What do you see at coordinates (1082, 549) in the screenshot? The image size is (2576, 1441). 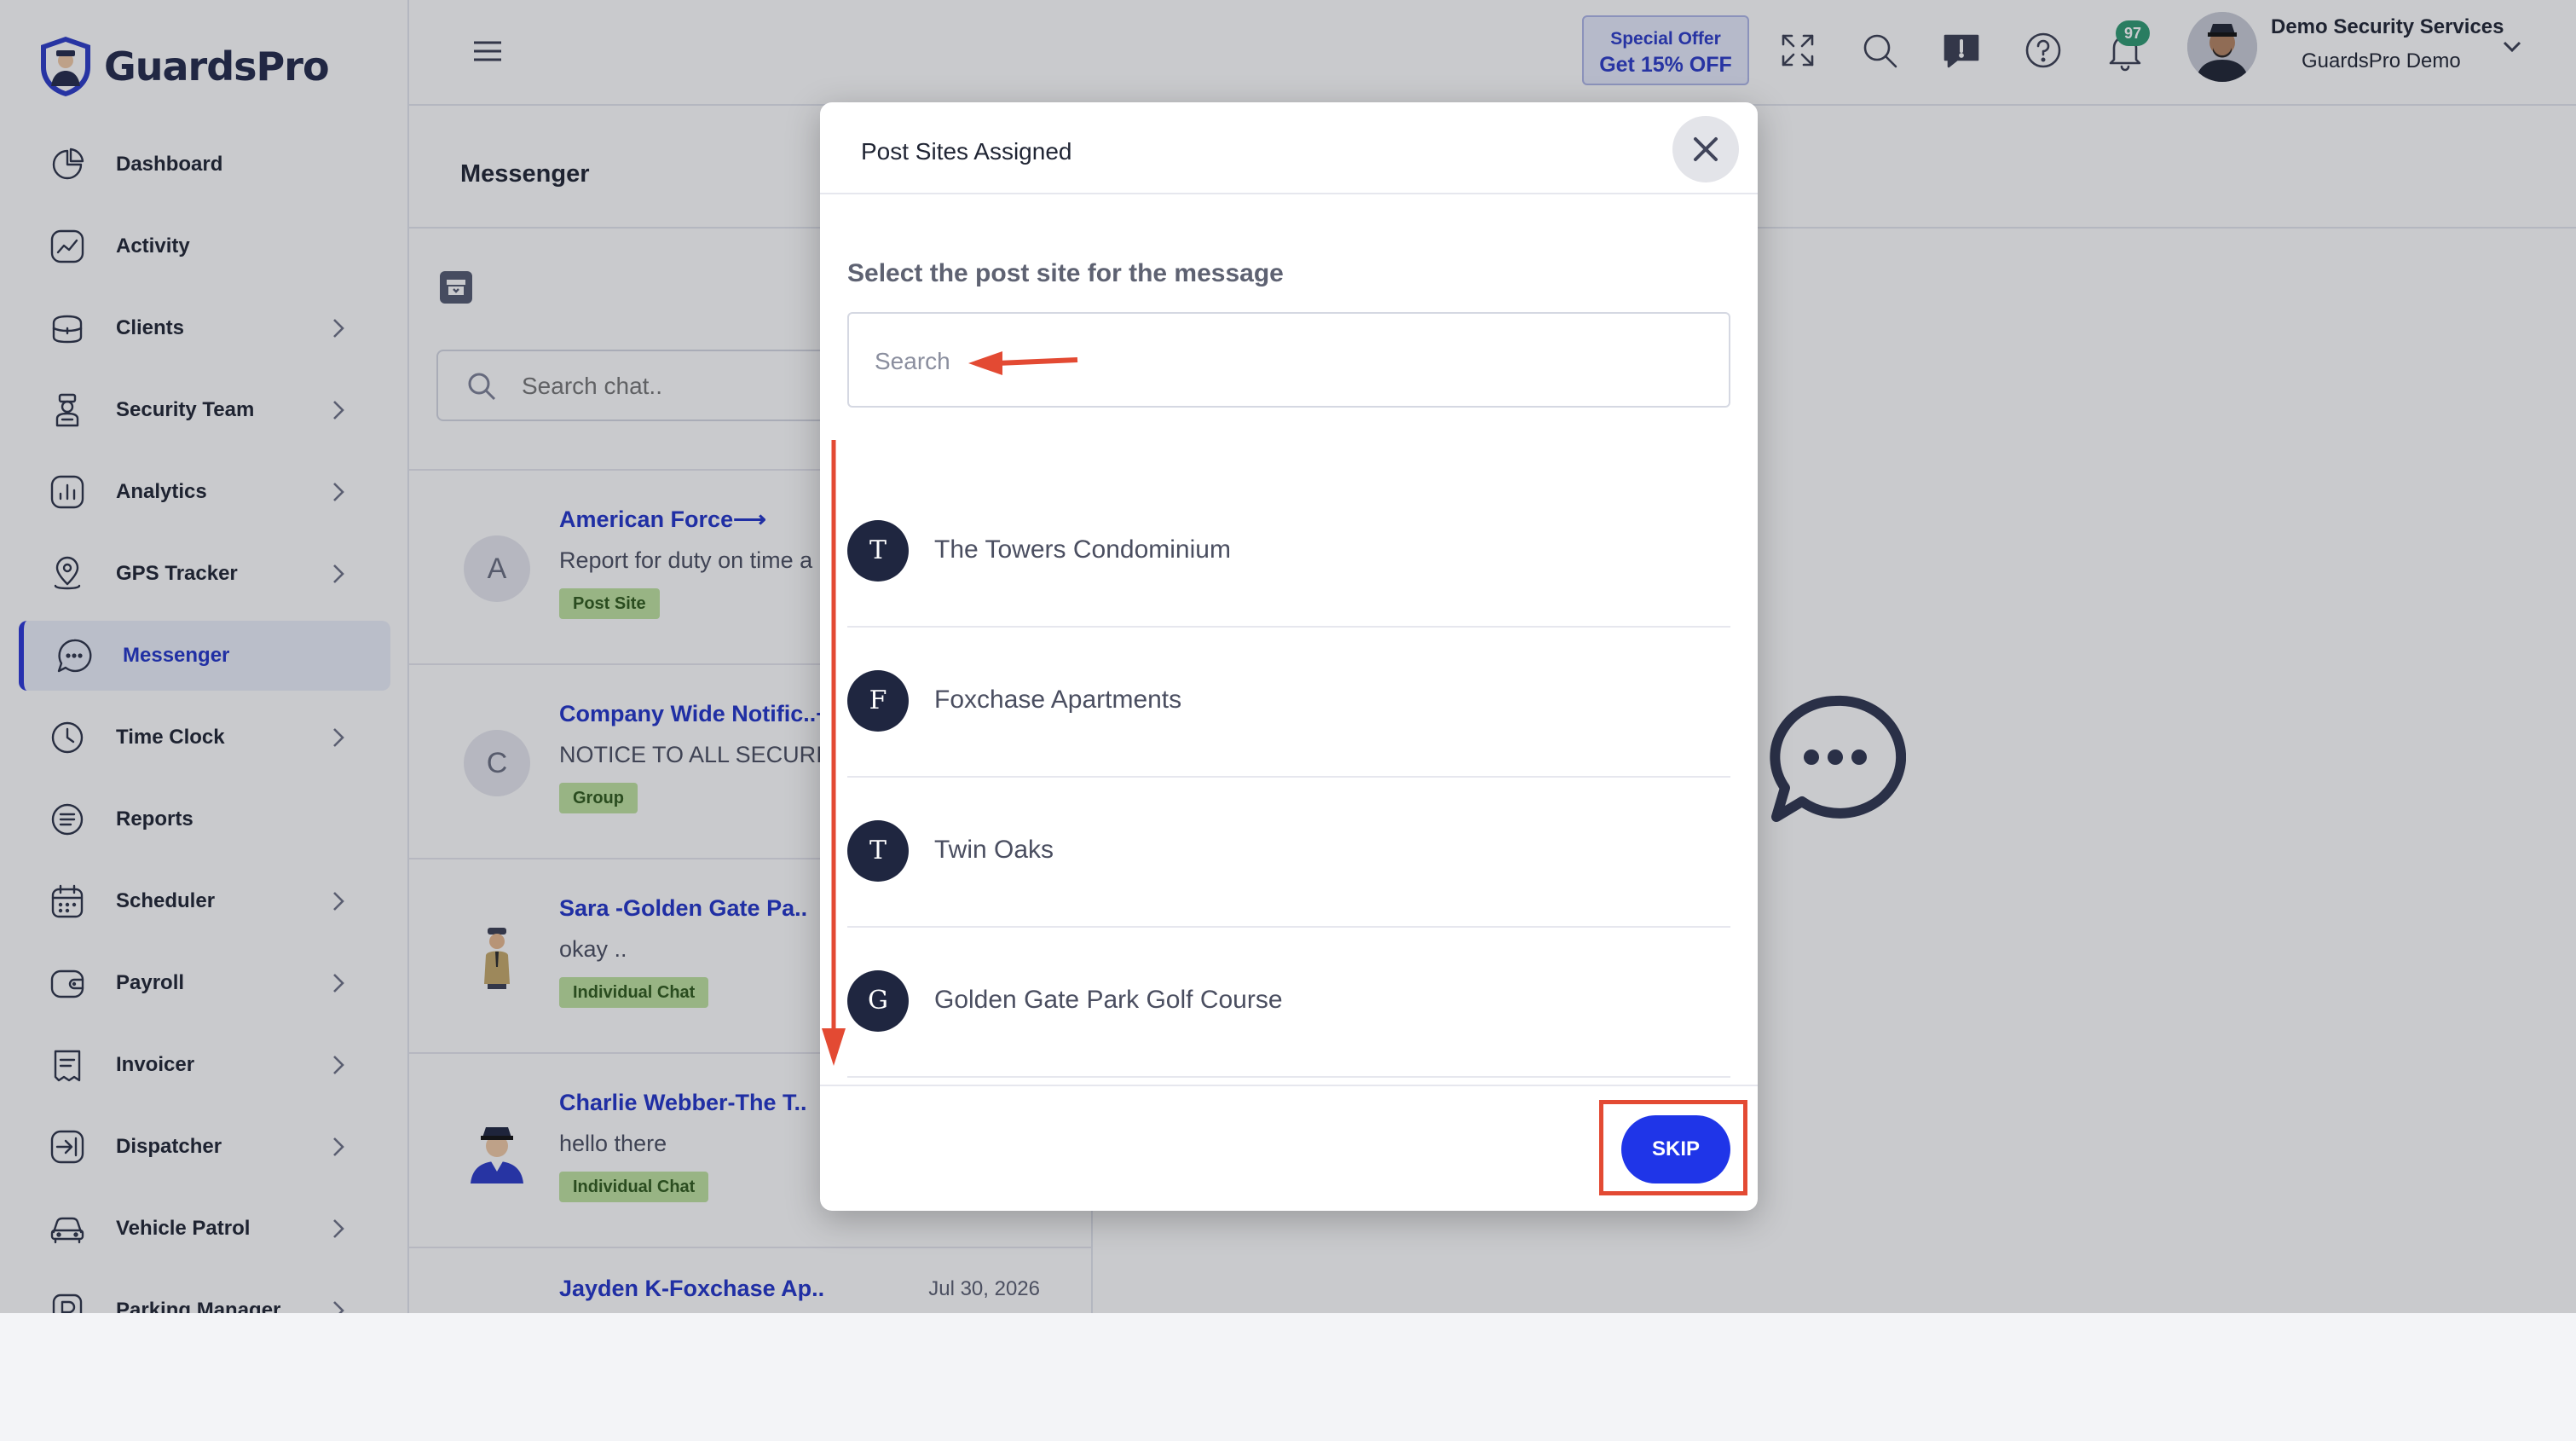 I see `site-name: The Towers Condominium` at bounding box center [1082, 549].